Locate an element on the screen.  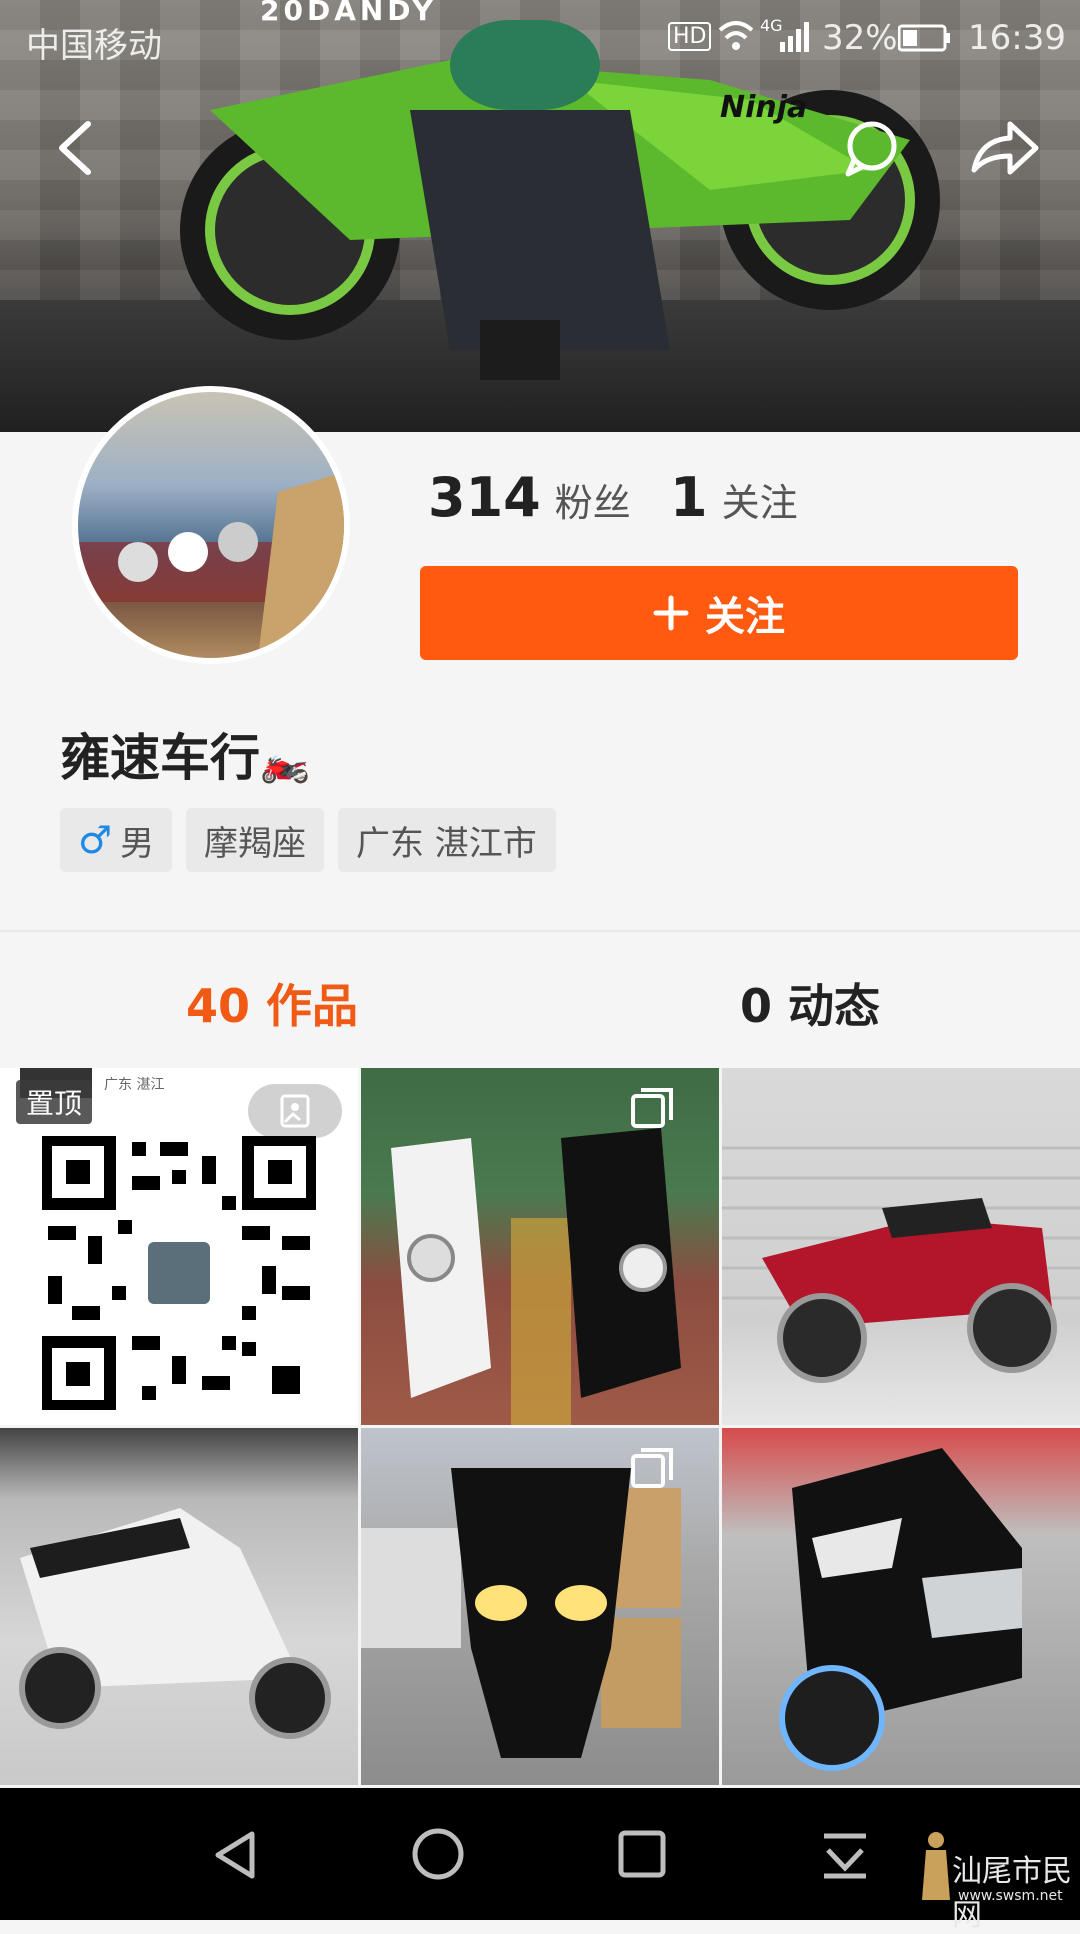
watermark-figure-icon is located at coordinates (936, 1866).